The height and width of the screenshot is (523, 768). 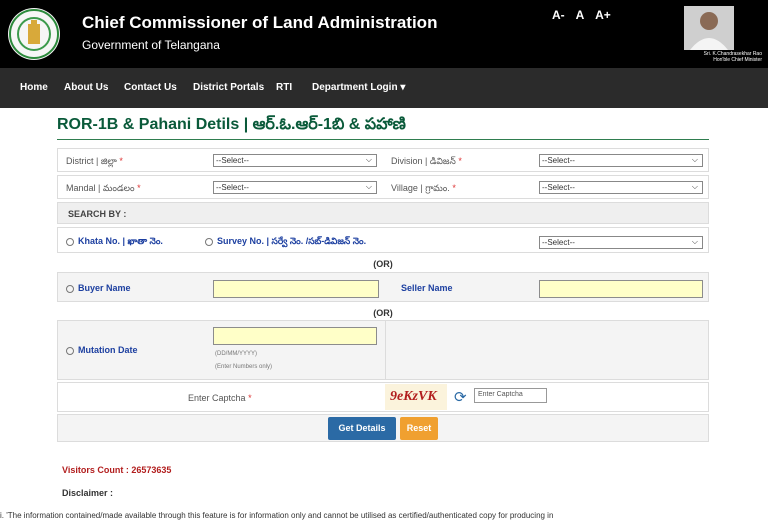 What do you see at coordinates (86, 87) in the screenshot?
I see `nav-about-us: About Us` at bounding box center [86, 87].